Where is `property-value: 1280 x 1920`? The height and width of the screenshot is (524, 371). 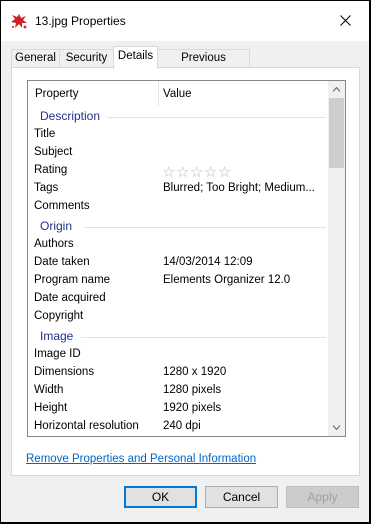
property-value: 1280 x 1920 is located at coordinates (194, 372).